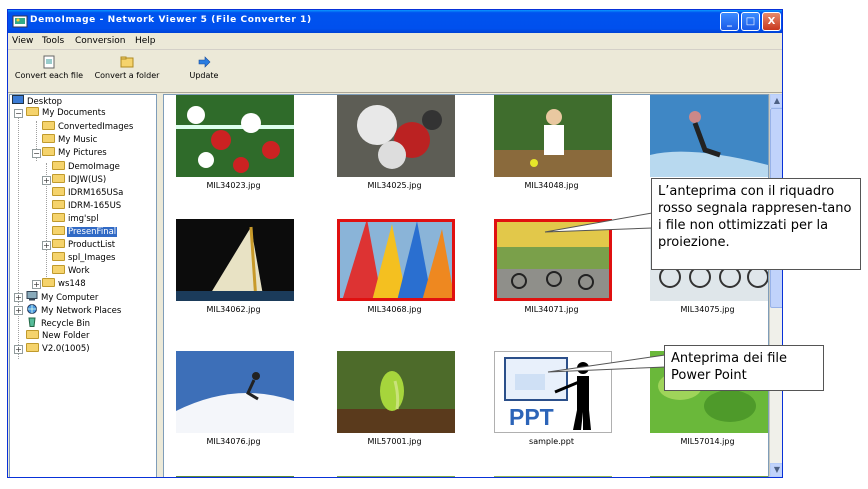 The width and height of the screenshot is (868, 489). I want to click on callout-powerpoint-note: Anteprima dei file Power Point, so click(744, 368).